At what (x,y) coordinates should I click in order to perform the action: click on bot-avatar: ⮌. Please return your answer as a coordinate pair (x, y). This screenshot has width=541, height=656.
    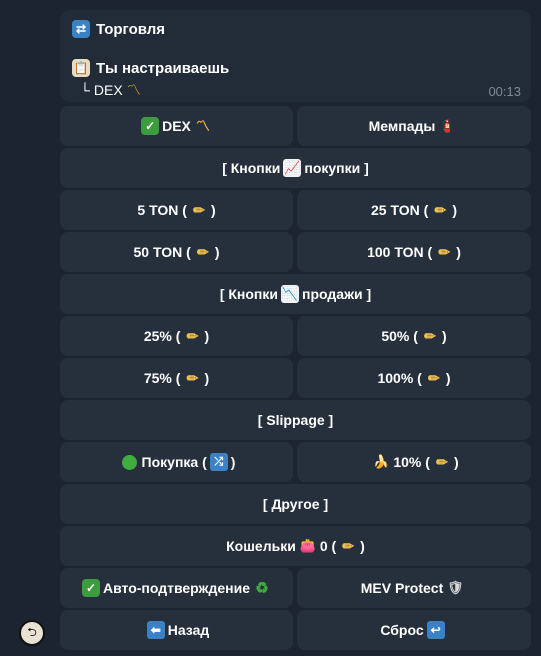
    Looking at the image, I should click on (32, 633).